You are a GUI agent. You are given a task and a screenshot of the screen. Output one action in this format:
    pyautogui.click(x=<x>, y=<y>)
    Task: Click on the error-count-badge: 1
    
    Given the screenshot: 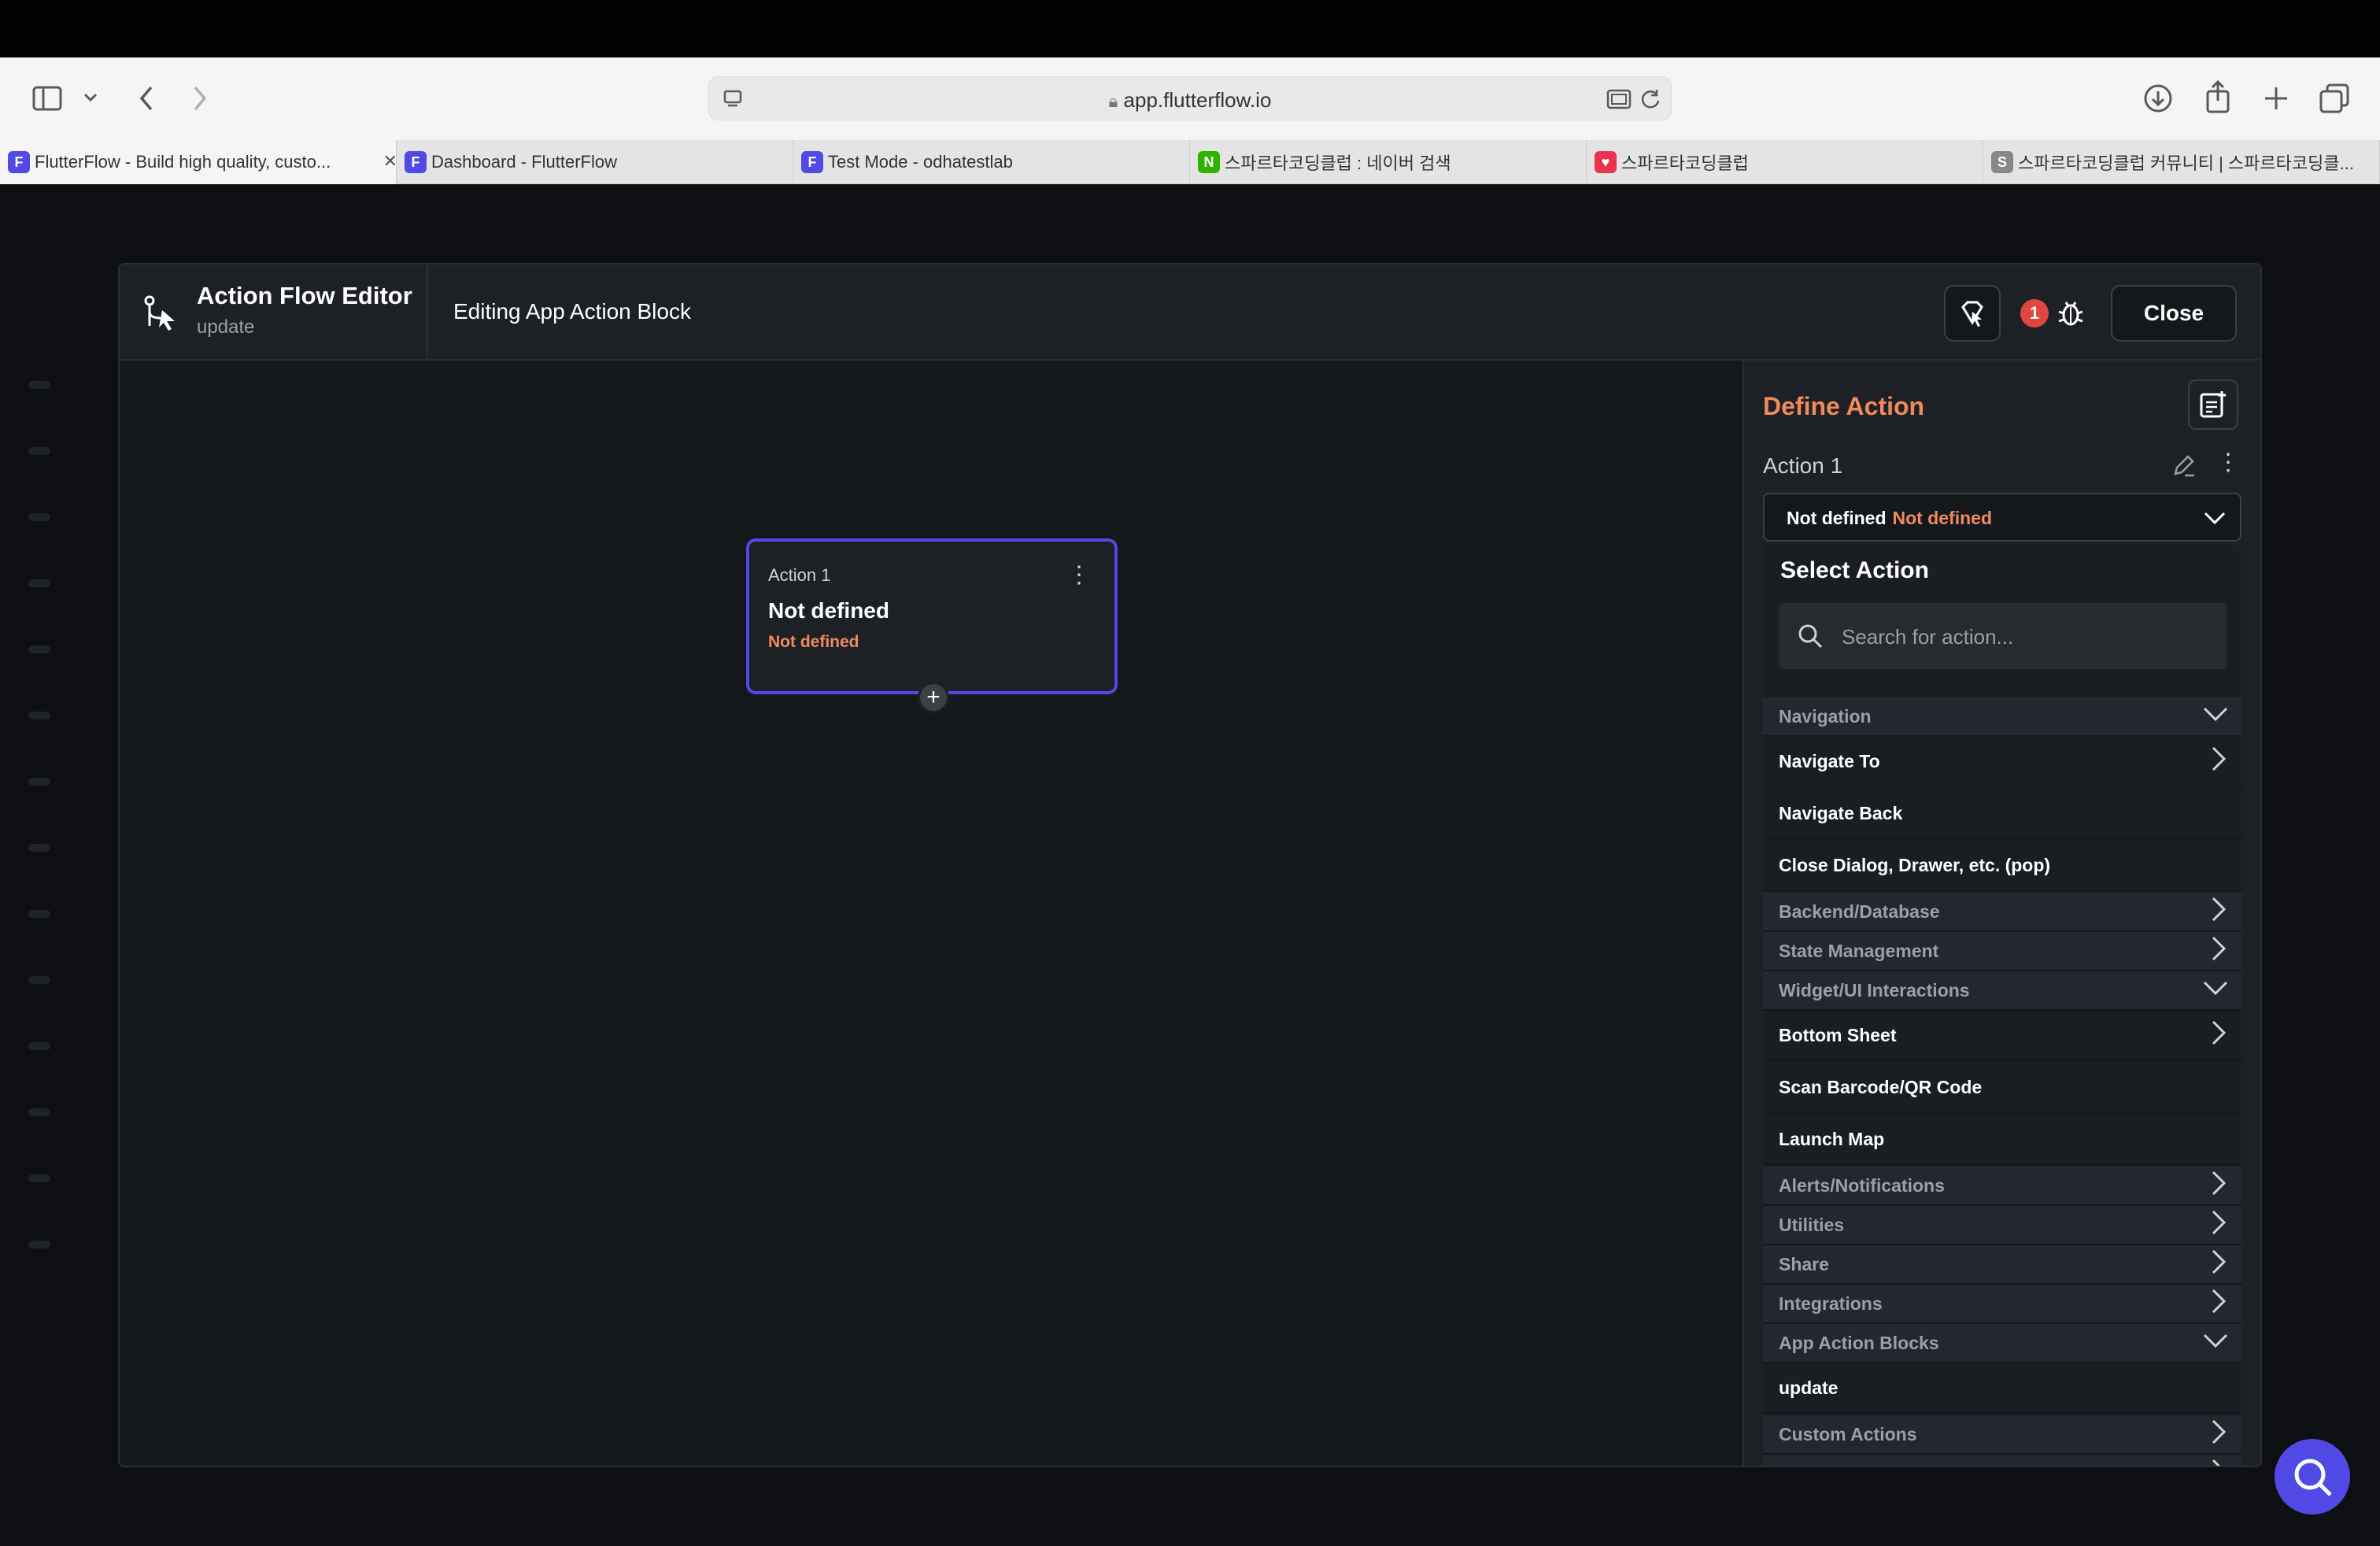 What is the action you would take?
    pyautogui.click(x=2035, y=313)
    